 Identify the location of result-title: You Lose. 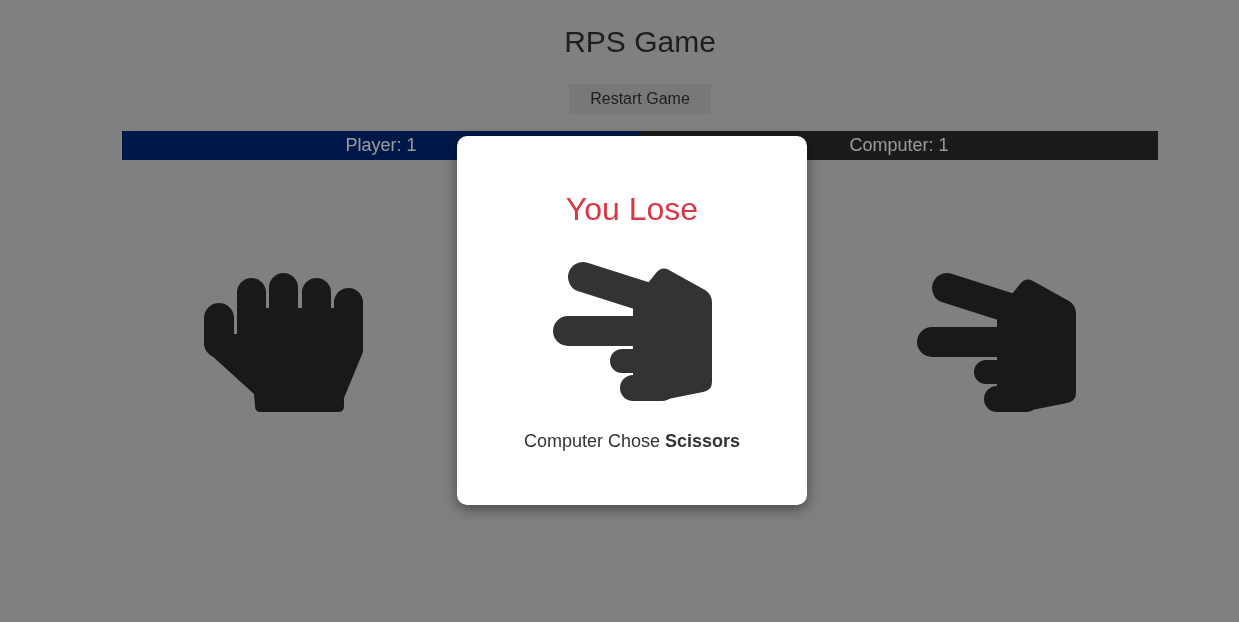
(632, 209).